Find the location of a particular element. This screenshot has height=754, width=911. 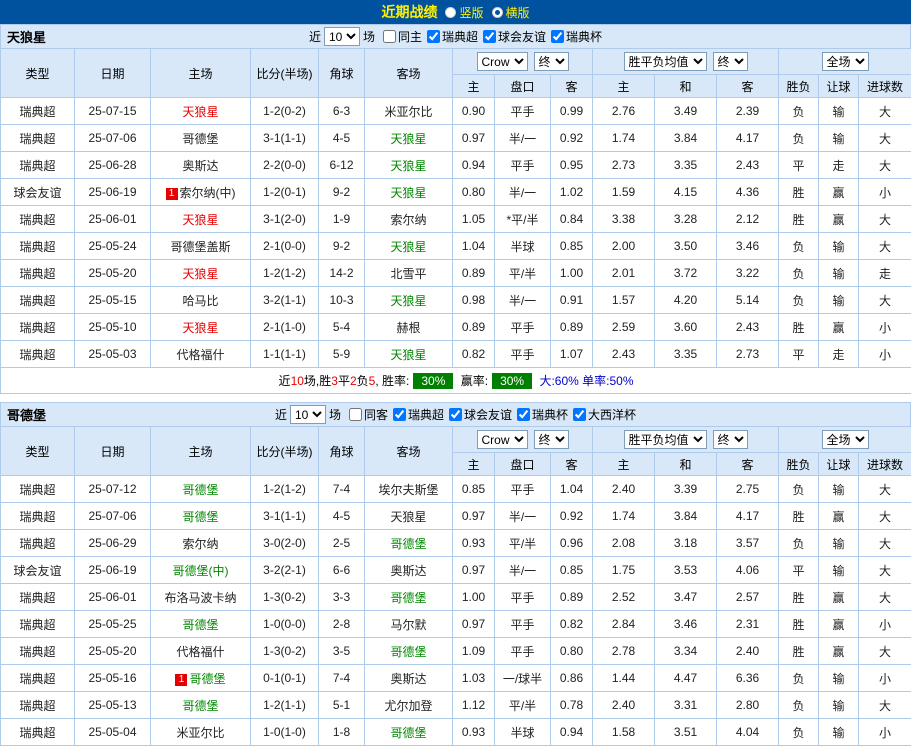

score-cell: 3-1(1-1) is located at coordinates (284, 516).